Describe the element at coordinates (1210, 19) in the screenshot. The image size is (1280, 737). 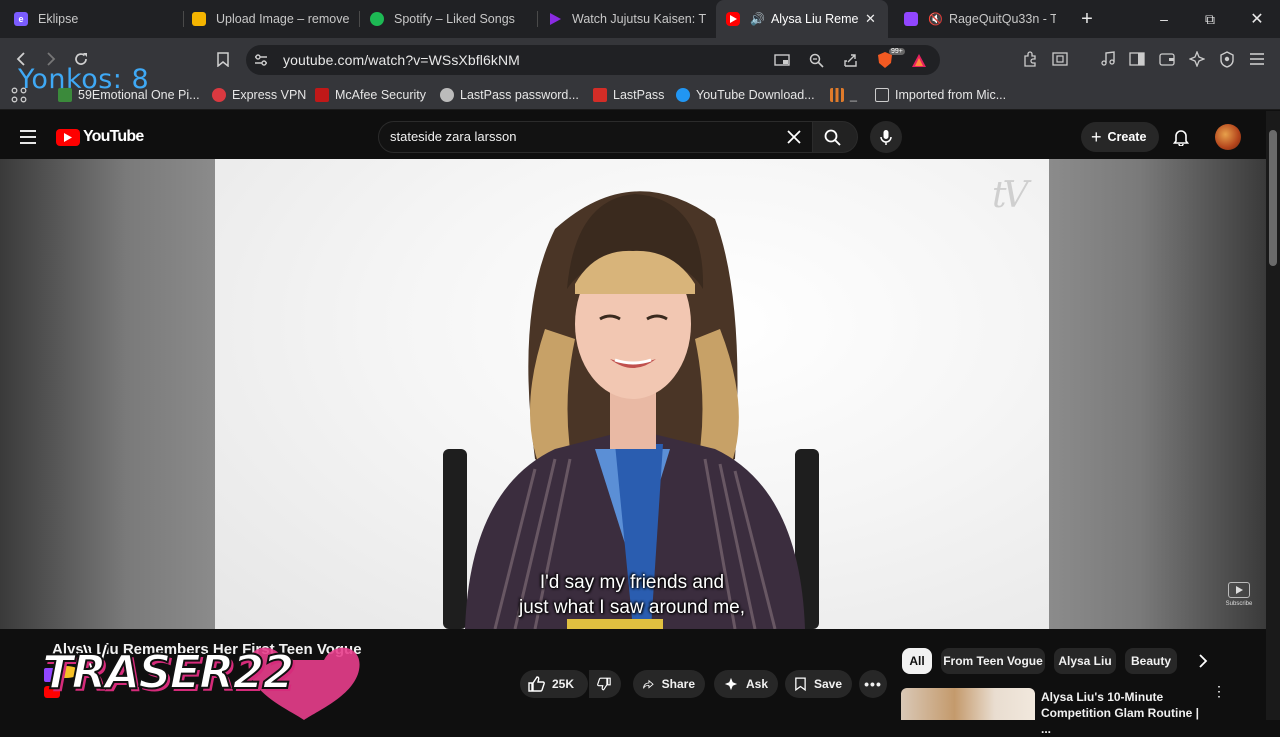
I see `restore-button: ⧉` at that location.